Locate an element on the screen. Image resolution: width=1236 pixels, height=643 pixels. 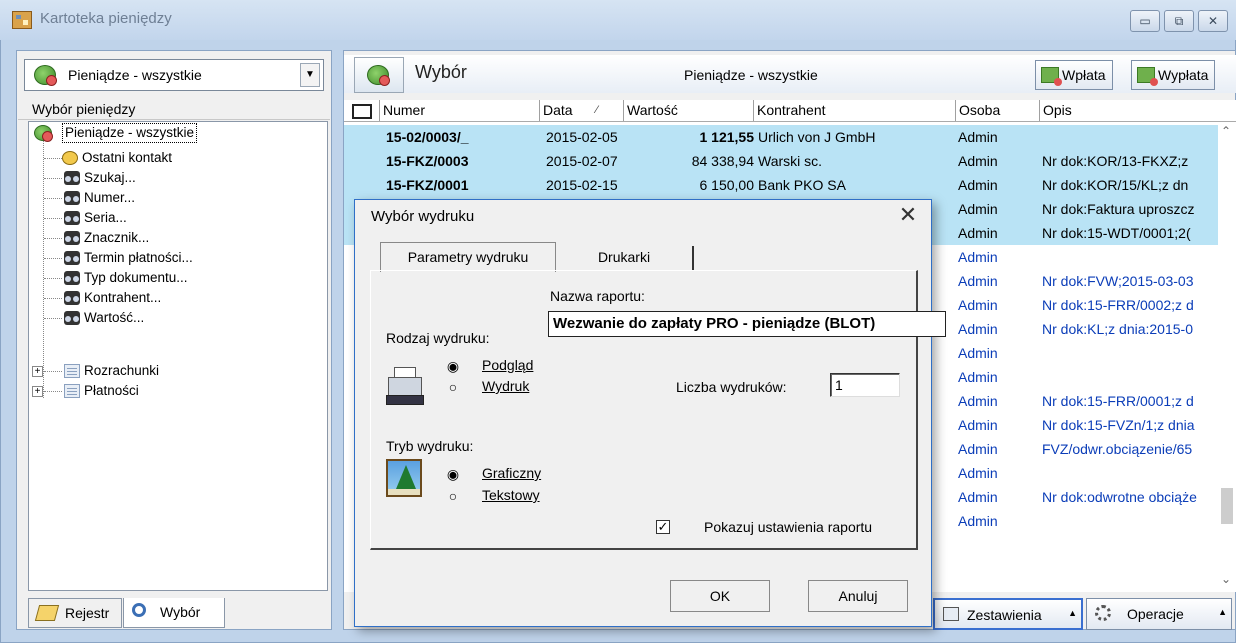
tab-printers: Drukarki is located at coordinates (625, 258).